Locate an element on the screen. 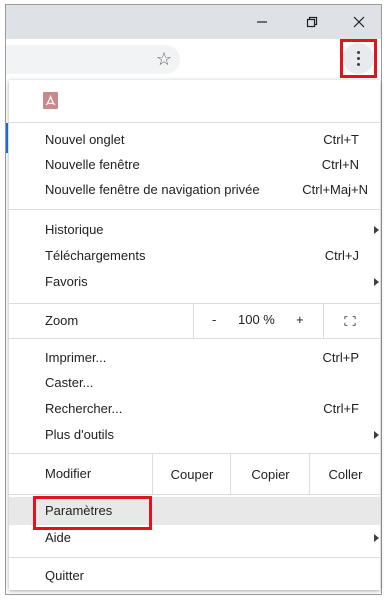 The width and height of the screenshot is (386, 600). zoom-level: 100 % is located at coordinates (256, 319).